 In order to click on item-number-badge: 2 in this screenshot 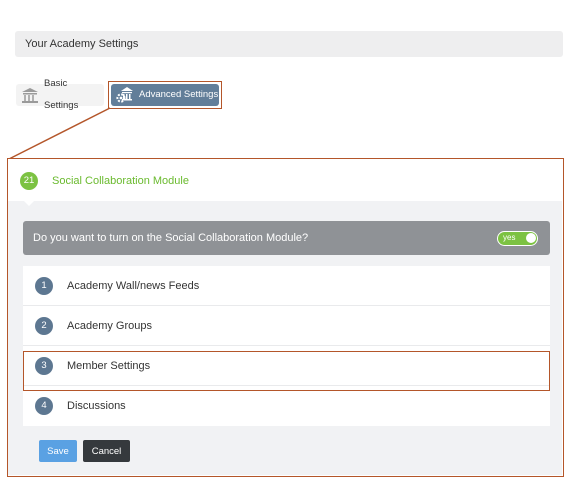, I will do `click(44, 325)`.